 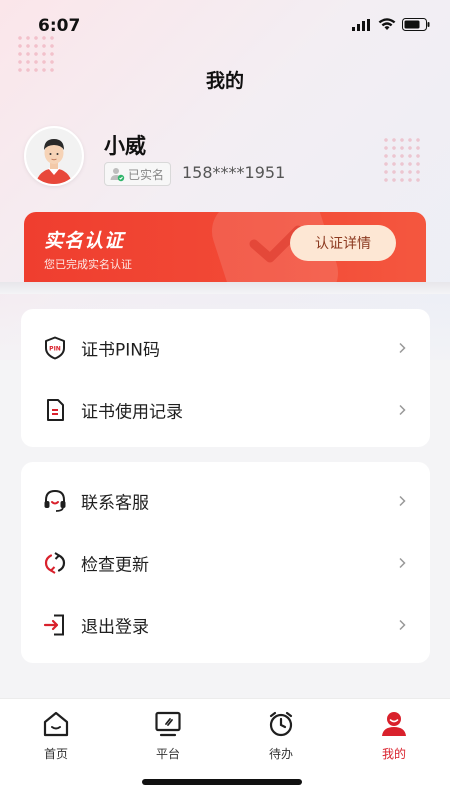 I want to click on tab-platform: 平台, so click(x=168, y=737).